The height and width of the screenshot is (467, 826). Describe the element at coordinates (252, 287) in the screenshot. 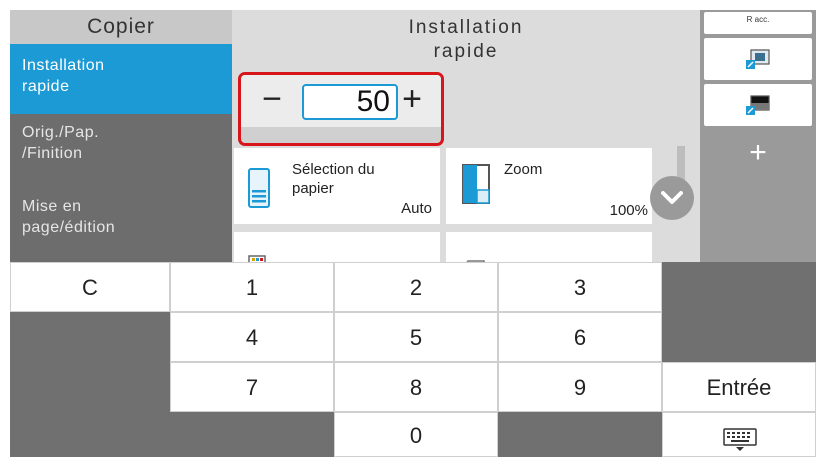

I see `key-1: 1` at that location.